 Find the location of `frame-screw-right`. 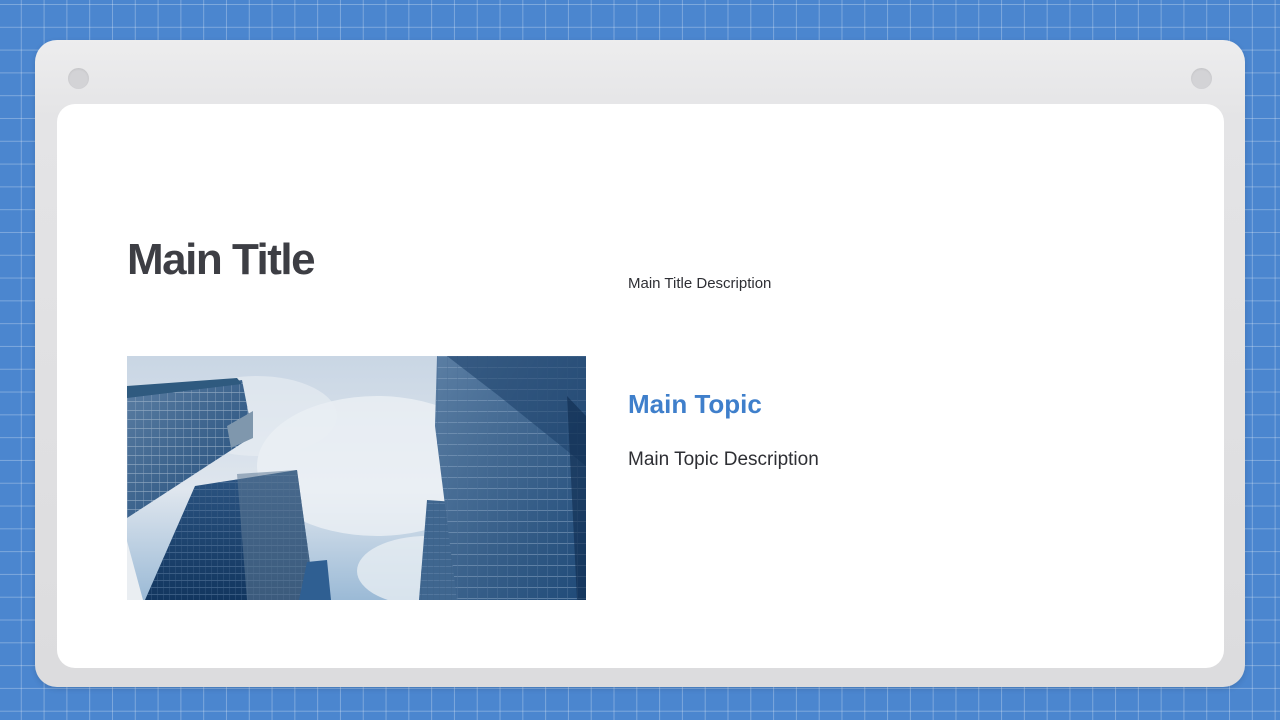

frame-screw-right is located at coordinates (1201, 78).